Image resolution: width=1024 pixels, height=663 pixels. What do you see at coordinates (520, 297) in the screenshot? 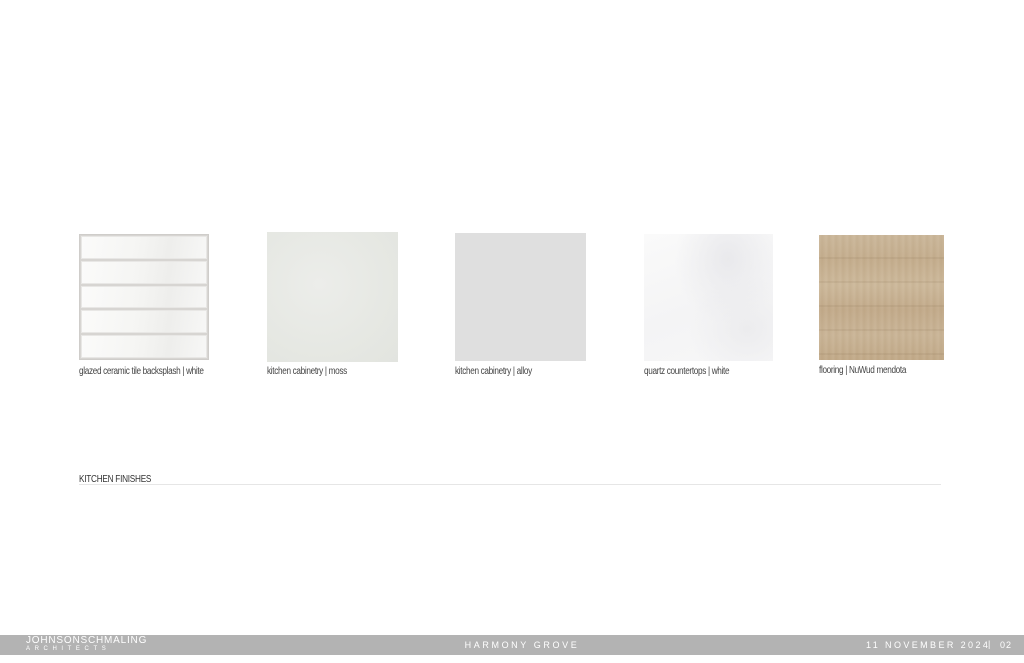
I see `cabinetry-alloy-sample-image` at bounding box center [520, 297].